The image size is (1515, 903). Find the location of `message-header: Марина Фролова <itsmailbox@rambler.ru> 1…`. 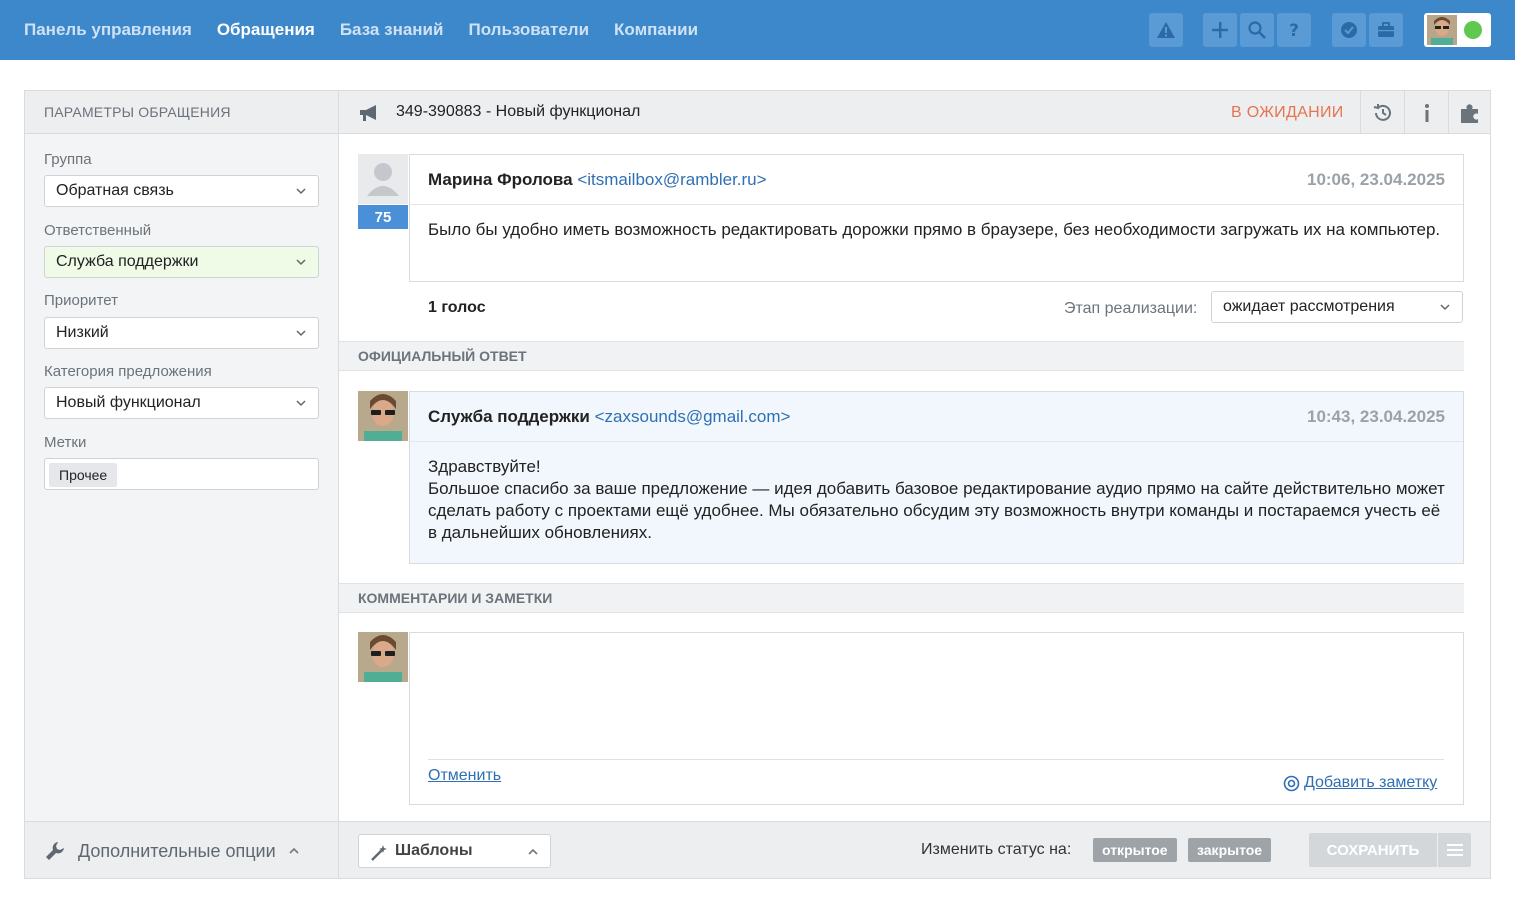

message-header: Марина Фролова <itsmailbox@rambler.ru> 1… is located at coordinates (936, 180).